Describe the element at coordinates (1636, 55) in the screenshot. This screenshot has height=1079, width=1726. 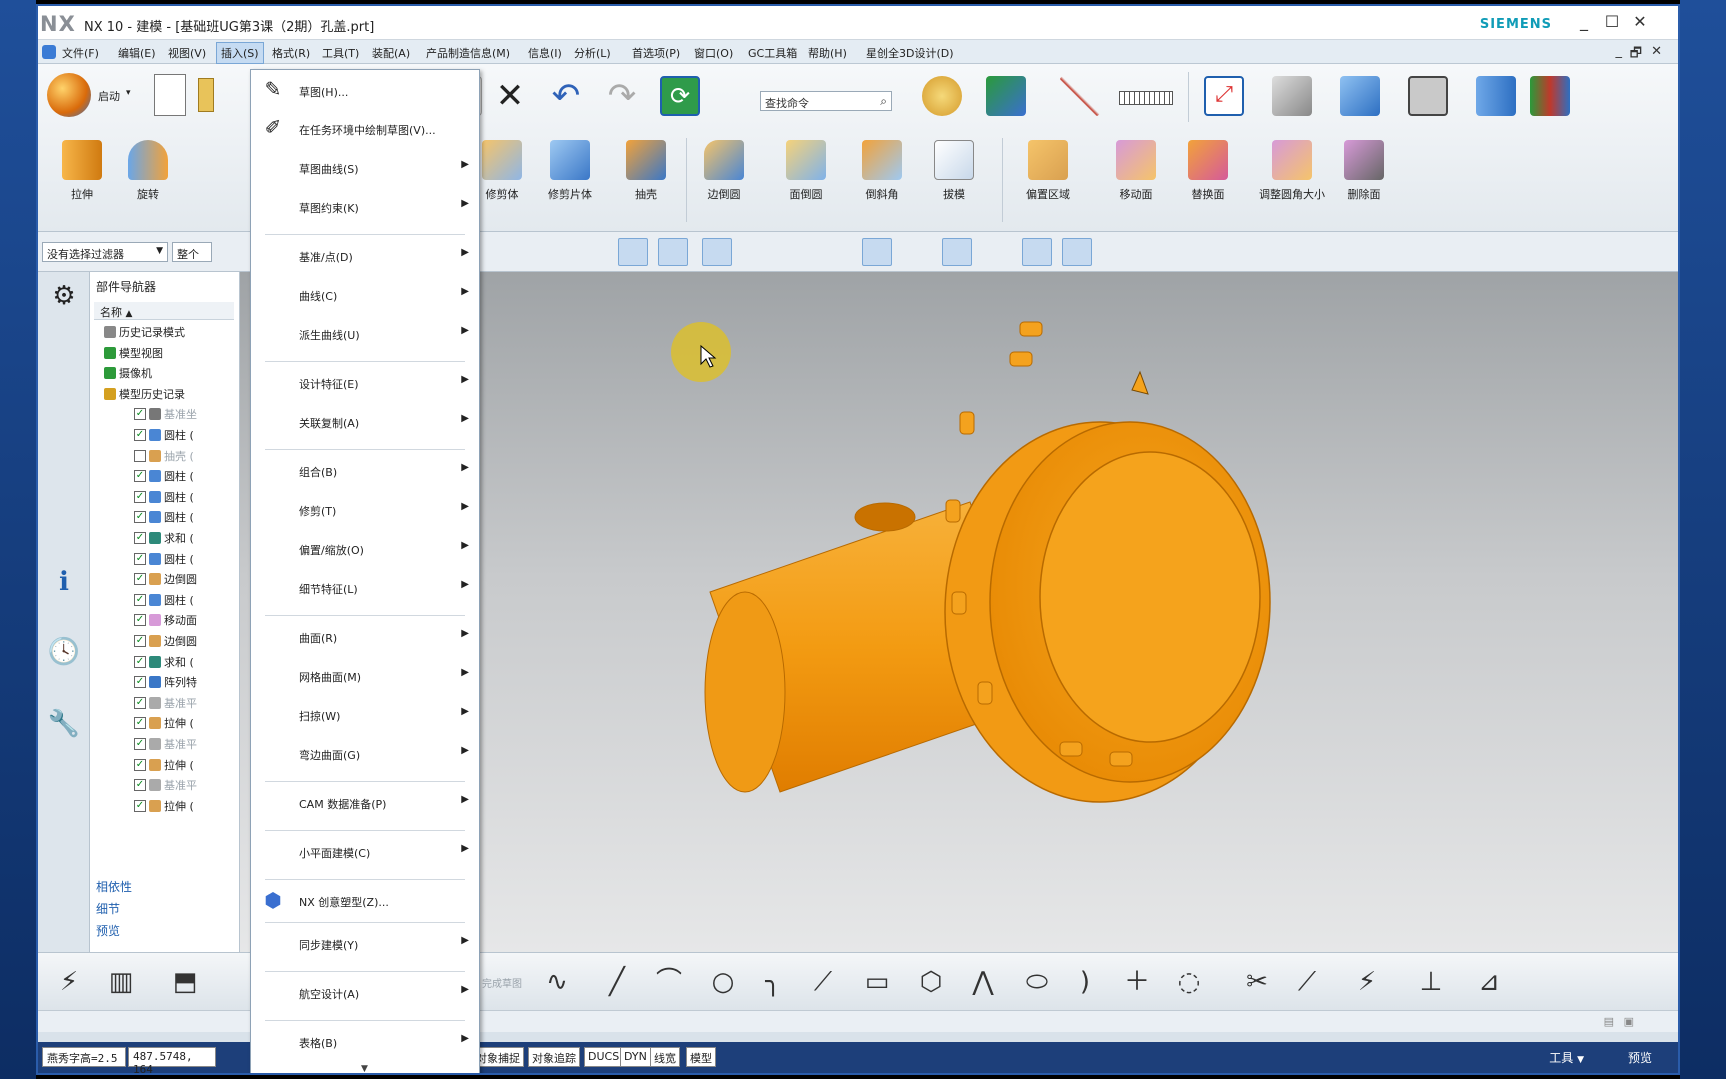
I see `mdi-restore-button: 🗗` at that location.